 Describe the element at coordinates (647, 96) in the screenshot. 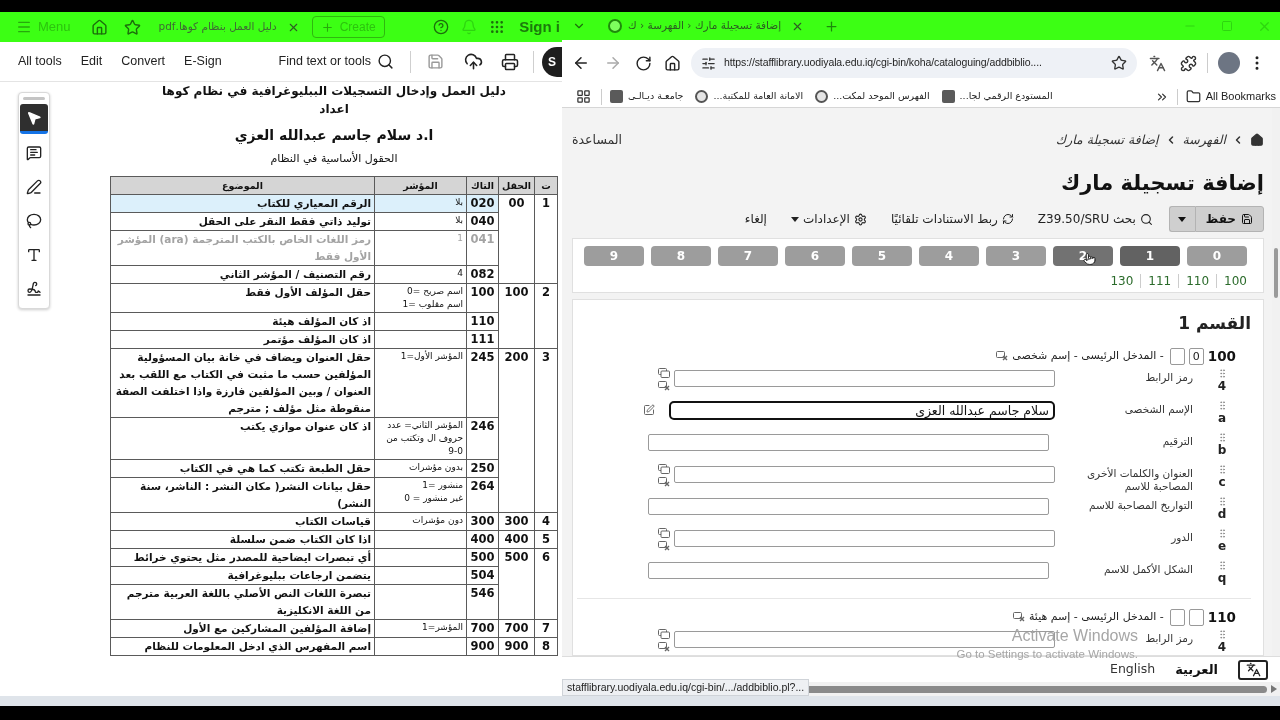

I see `bookmark-item: جامعـة ديـالـى` at that location.